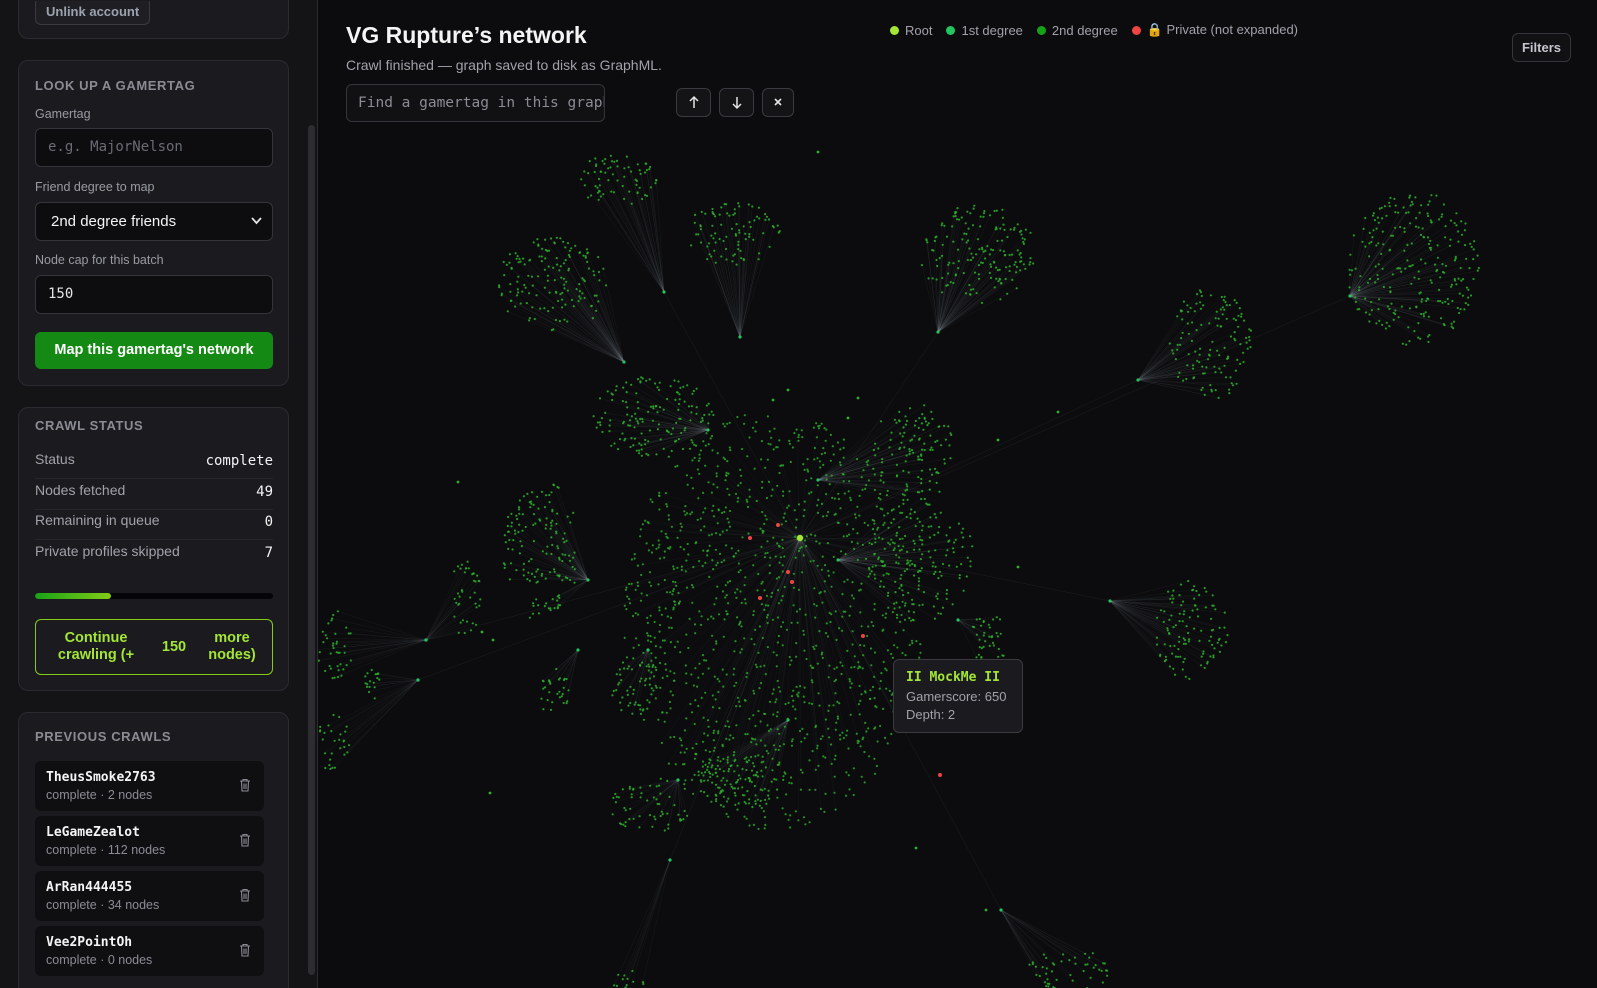  What do you see at coordinates (264, 492) in the screenshot?
I see `stat-value: 49` at bounding box center [264, 492].